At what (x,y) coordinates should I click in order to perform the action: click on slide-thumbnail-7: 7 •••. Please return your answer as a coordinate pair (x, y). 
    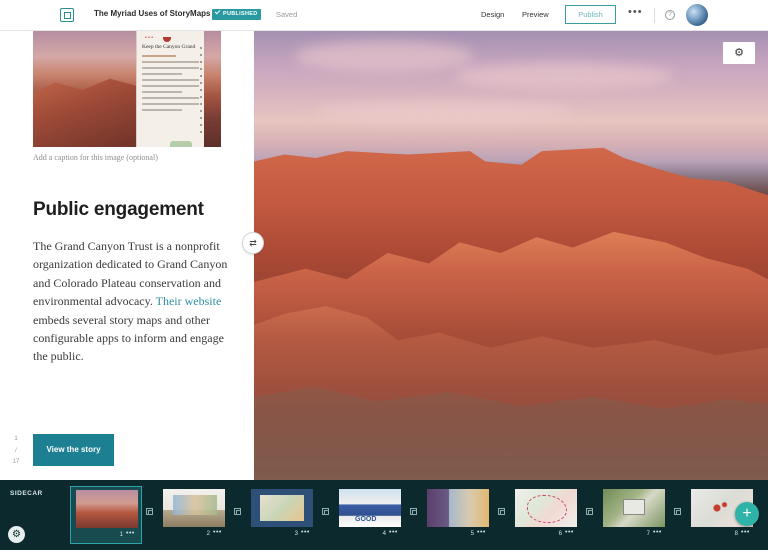
    Looking at the image, I should click on (634, 515).